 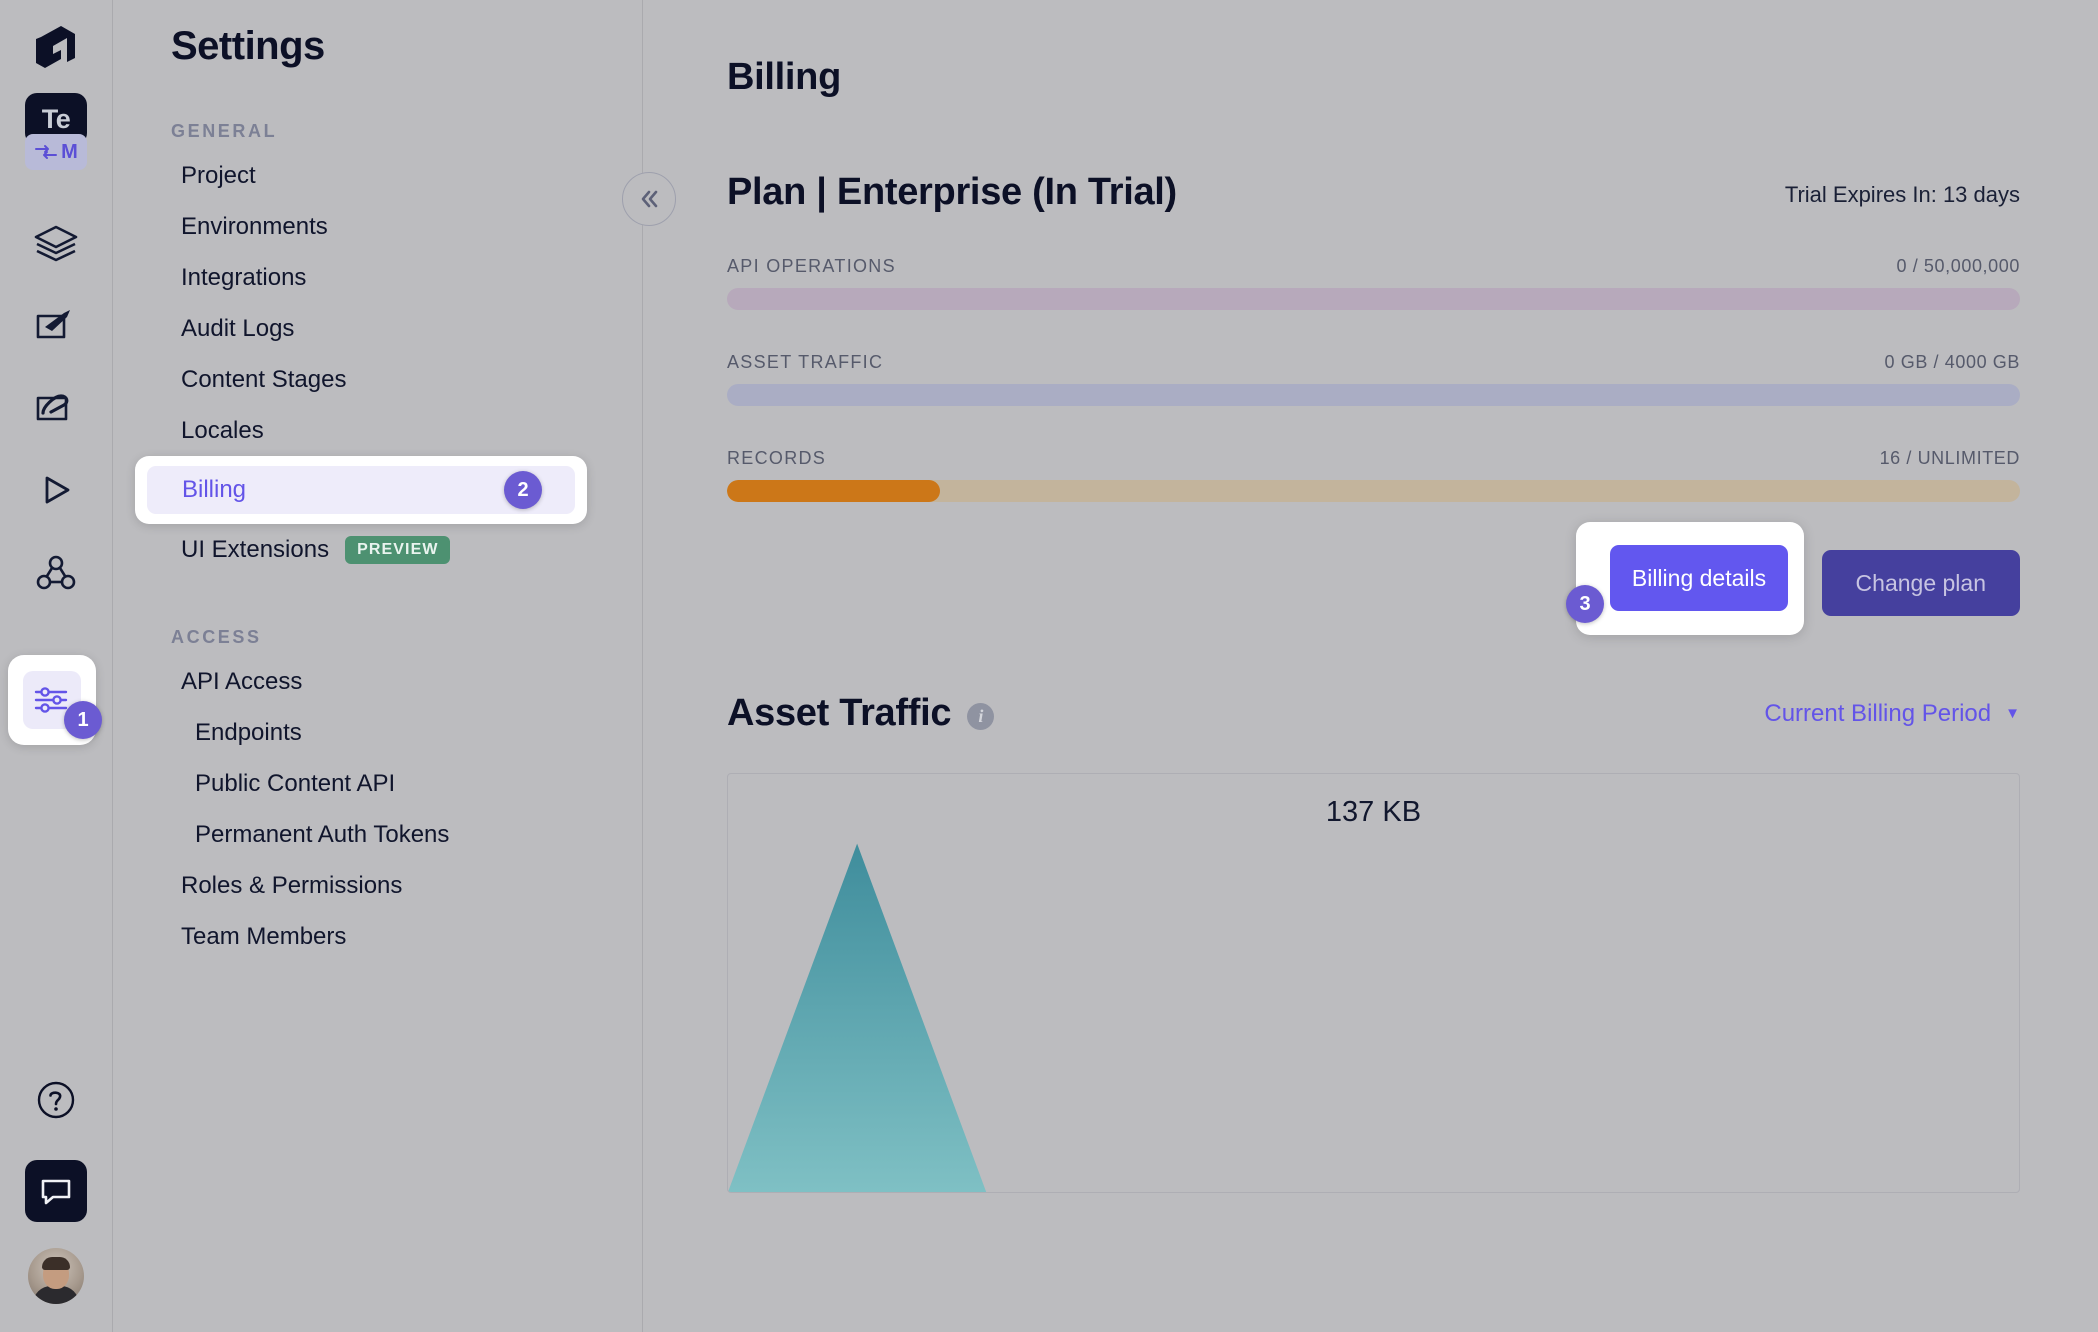 What do you see at coordinates (1878, 713) in the screenshot?
I see `billing-period-label: Current Billing Period` at bounding box center [1878, 713].